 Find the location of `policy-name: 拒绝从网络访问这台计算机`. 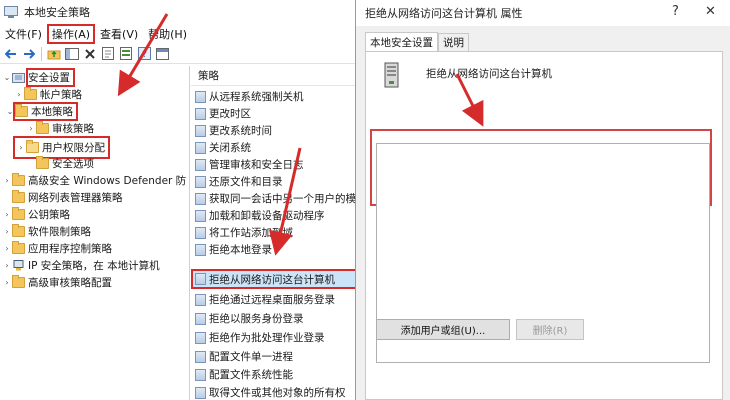

policy-name: 拒绝从网络访问这台计算机 is located at coordinates (489, 74).